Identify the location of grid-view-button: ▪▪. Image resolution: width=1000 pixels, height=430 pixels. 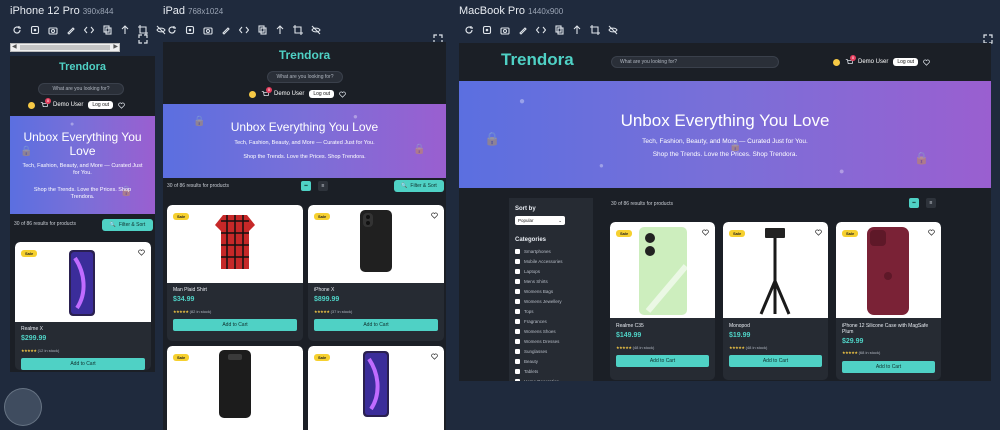
(914, 203).